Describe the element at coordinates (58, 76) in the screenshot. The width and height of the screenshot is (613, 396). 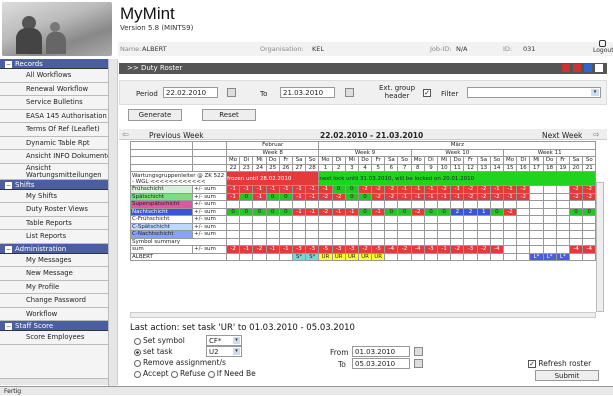
I see `sidebar-item: All Workflows` at that location.